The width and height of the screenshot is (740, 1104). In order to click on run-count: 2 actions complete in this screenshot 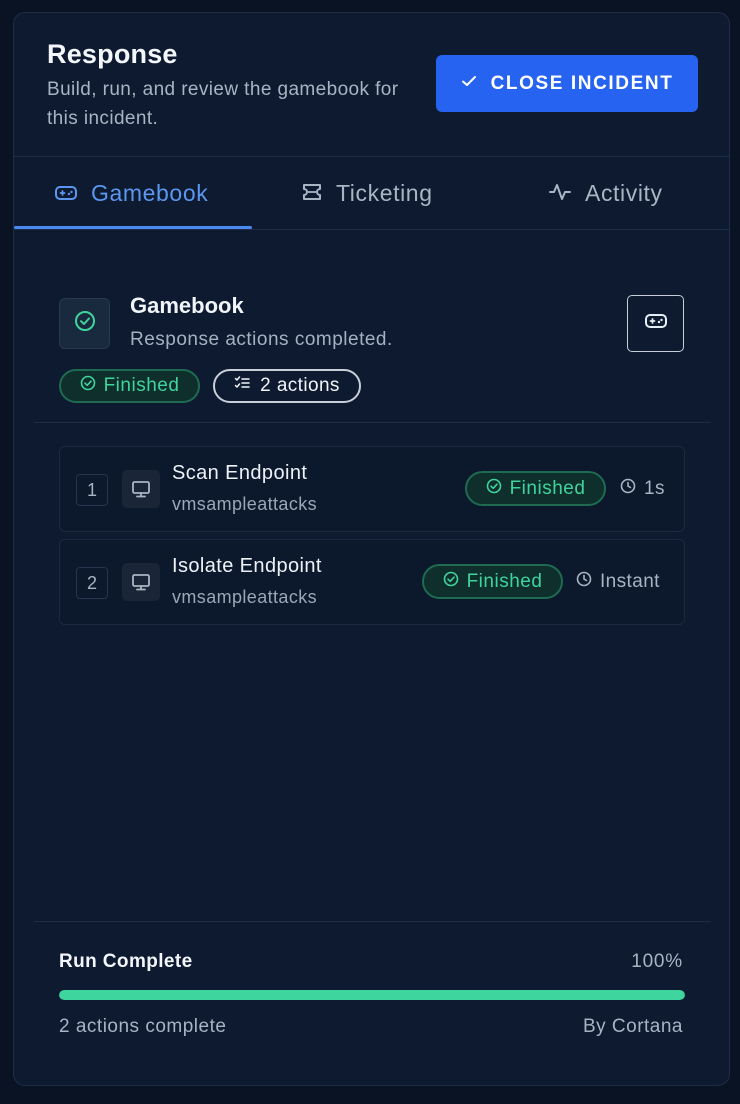, I will do `click(143, 1026)`.